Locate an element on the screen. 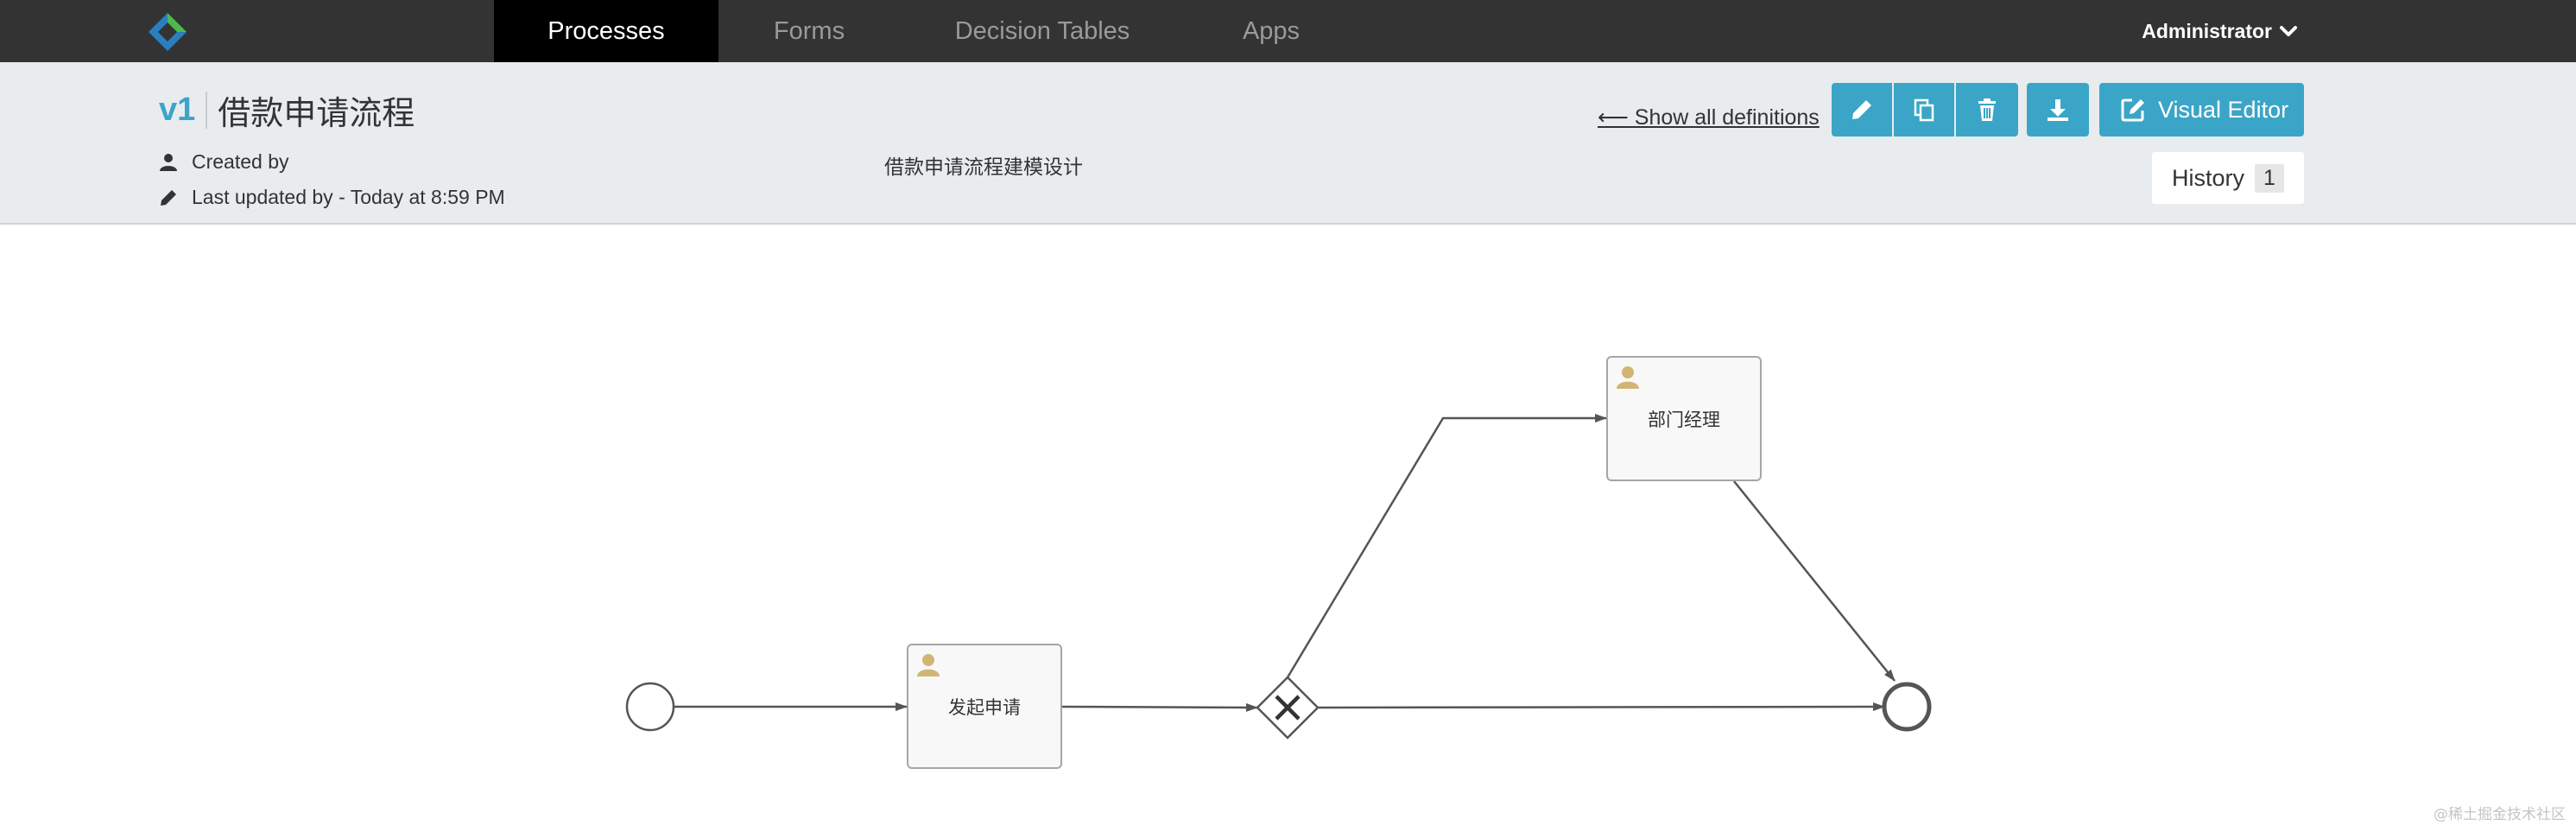 Image resolution: width=2576 pixels, height=832 pixels. show-all-definitions-link: ⟵ Show all definitions is located at coordinates (1709, 118).